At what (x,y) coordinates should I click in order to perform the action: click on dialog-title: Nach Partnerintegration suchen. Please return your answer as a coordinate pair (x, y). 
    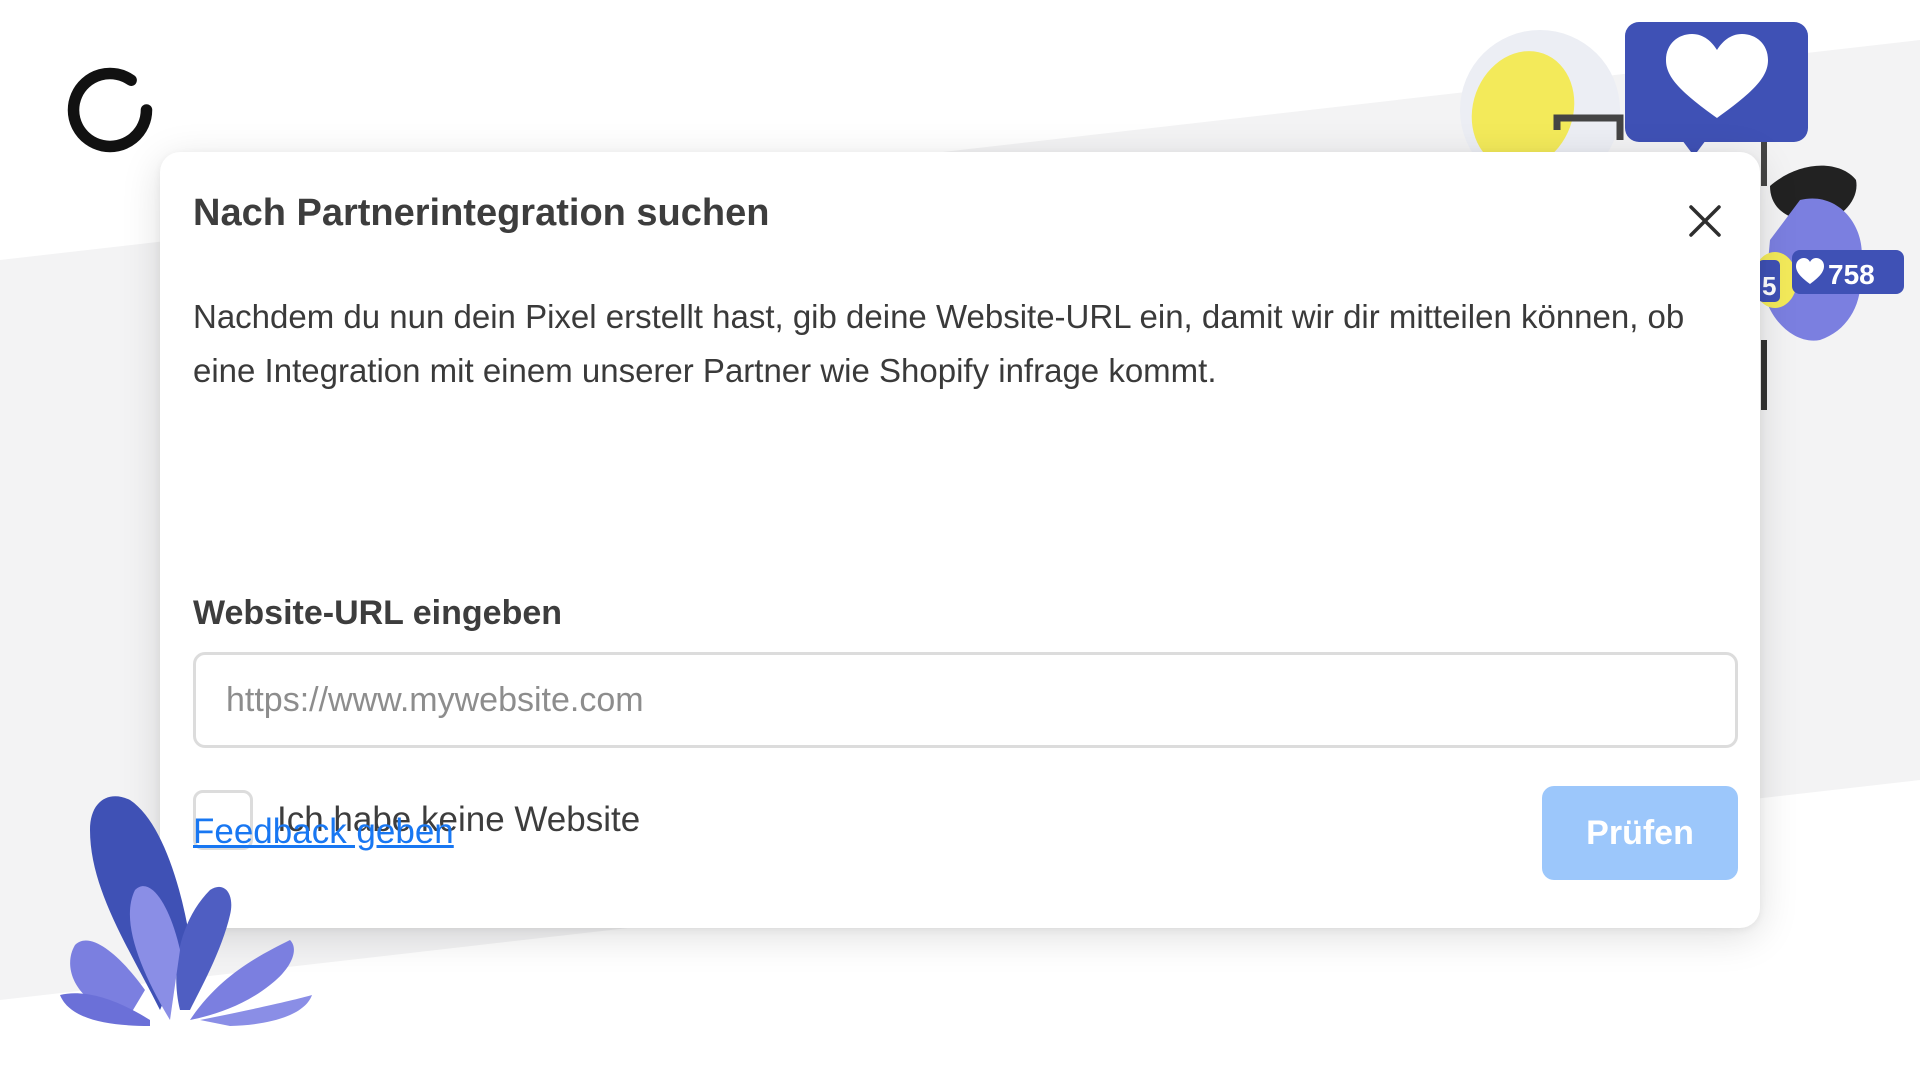
    Looking at the image, I should click on (481, 213).